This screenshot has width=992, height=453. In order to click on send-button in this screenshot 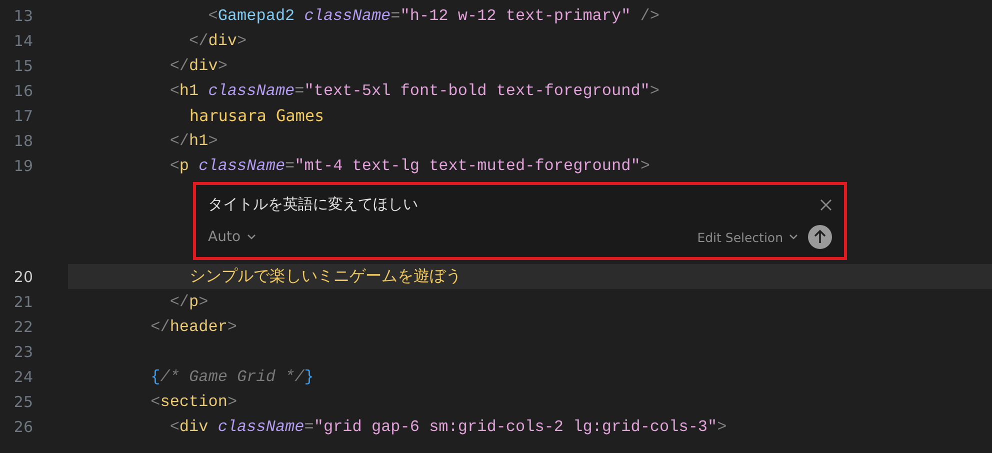, I will do `click(820, 237)`.